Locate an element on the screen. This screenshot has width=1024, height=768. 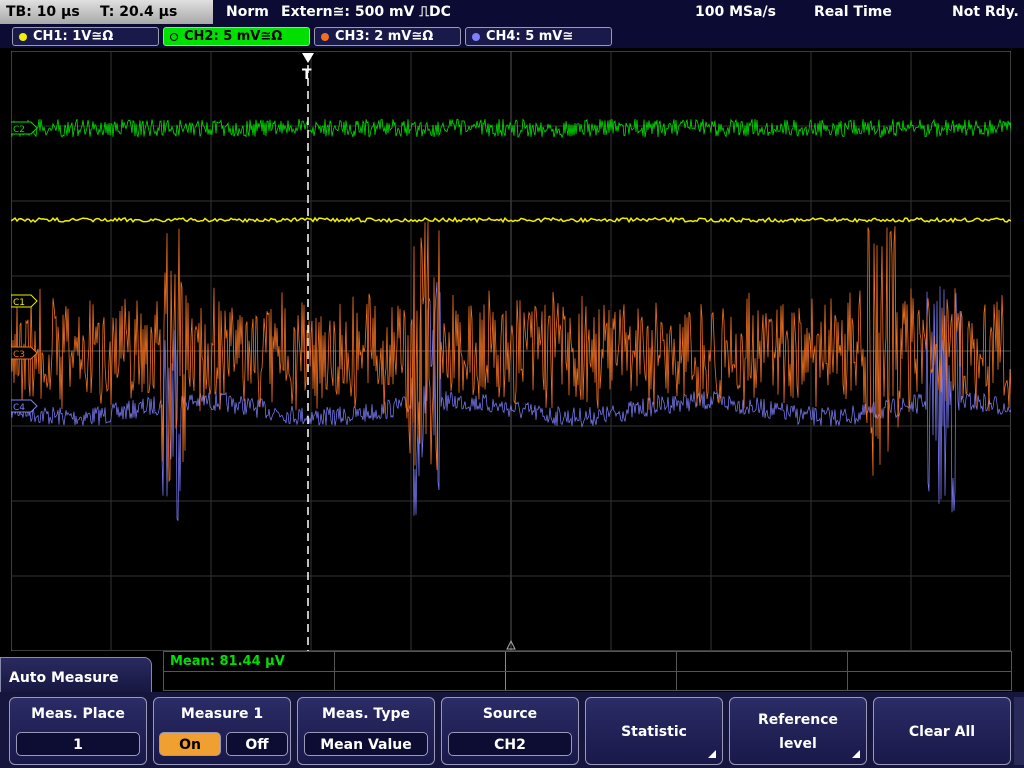
timebase-box: TB: 10 µs T: 20.4 µs is located at coordinates (106, 12).